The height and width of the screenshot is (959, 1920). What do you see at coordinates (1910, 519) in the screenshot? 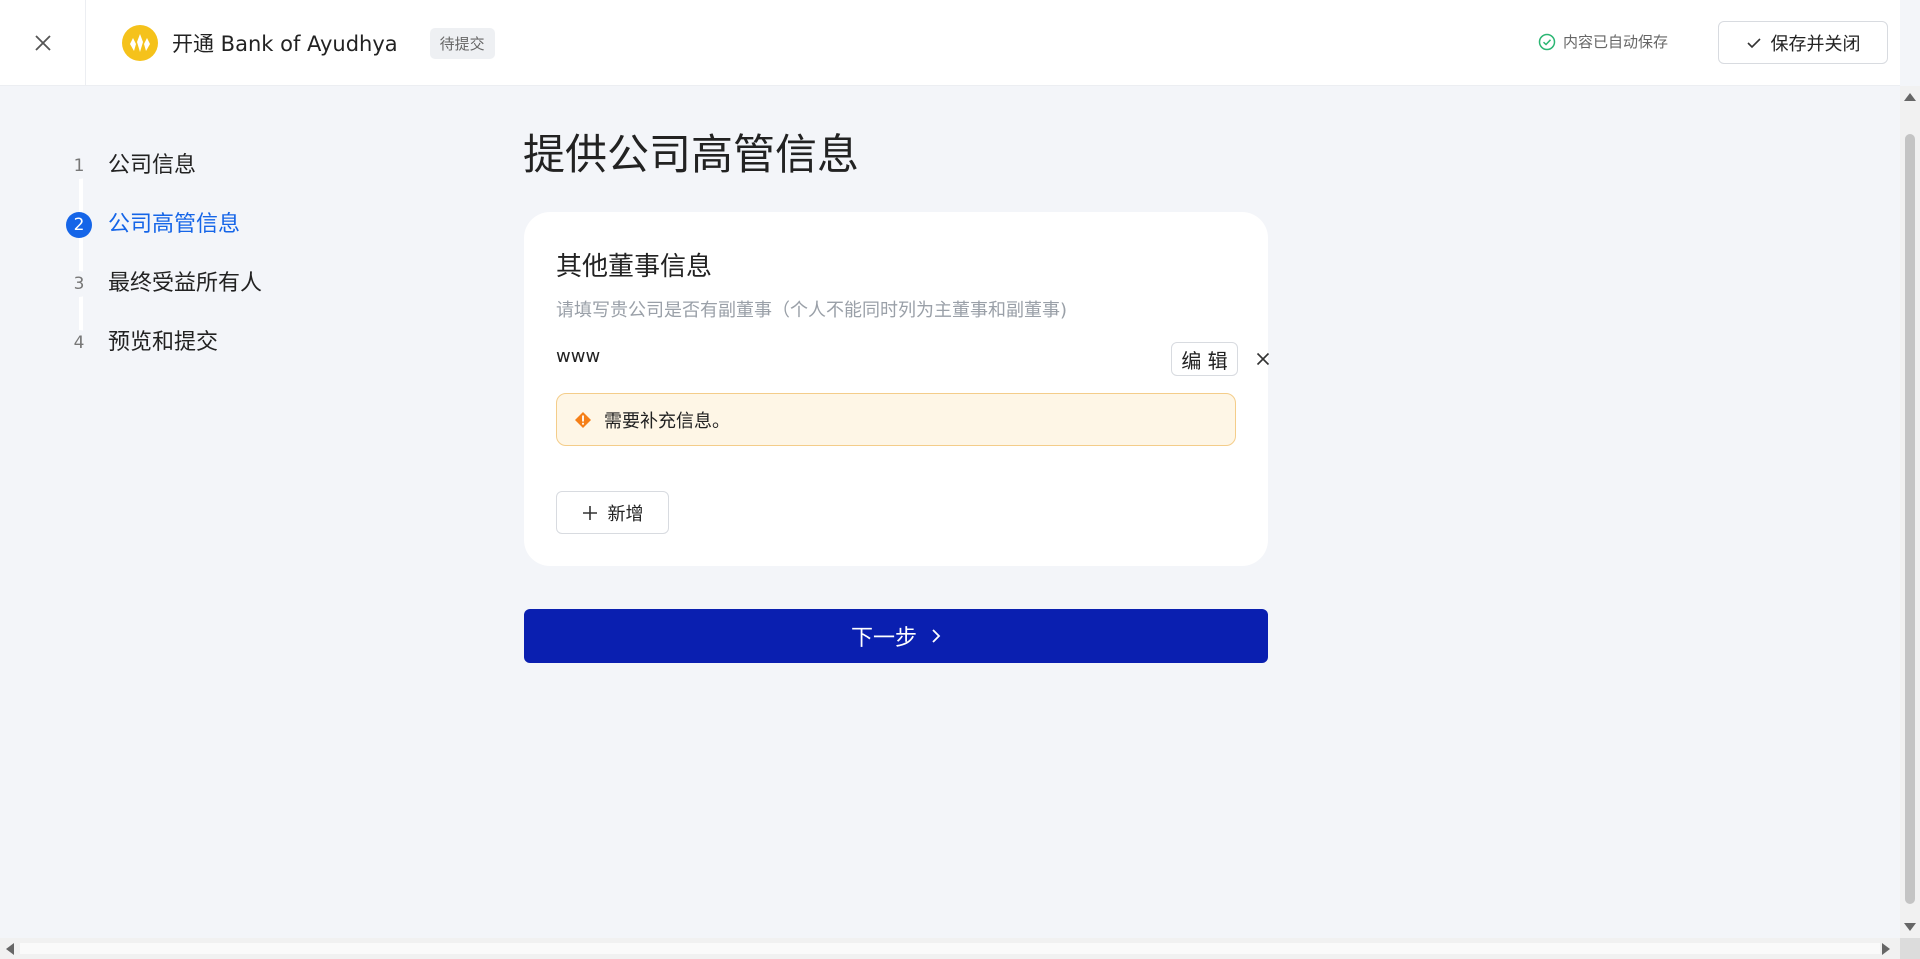
I see `vertical-scroll-thumb` at bounding box center [1910, 519].